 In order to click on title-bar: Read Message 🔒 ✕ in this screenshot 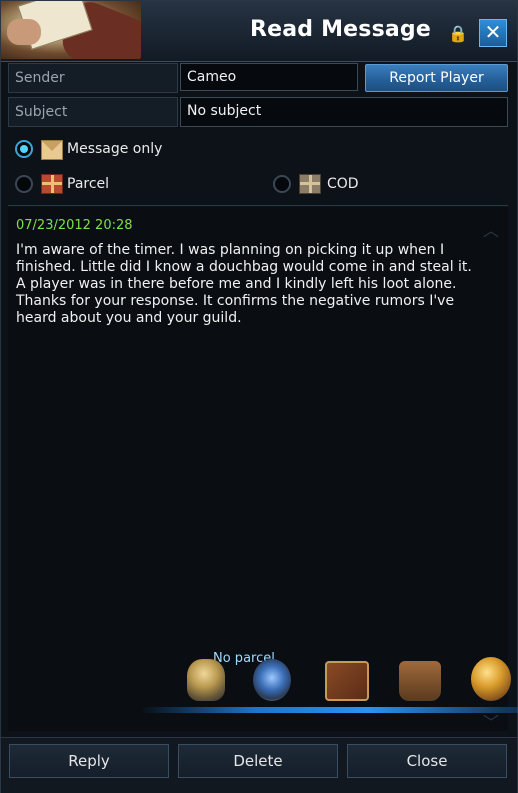, I will do `click(259, 31)`.